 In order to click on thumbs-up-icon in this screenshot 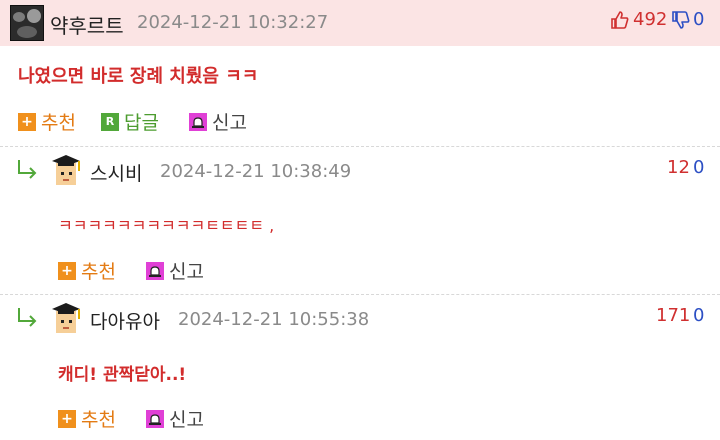, I will do `click(620, 20)`.